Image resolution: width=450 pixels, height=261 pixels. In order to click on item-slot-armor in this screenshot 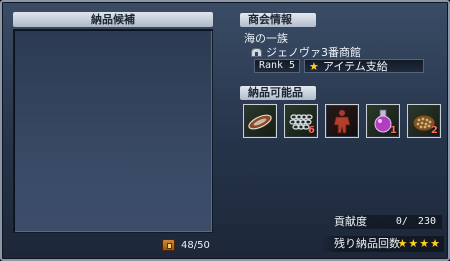, I will do `click(342, 121)`.